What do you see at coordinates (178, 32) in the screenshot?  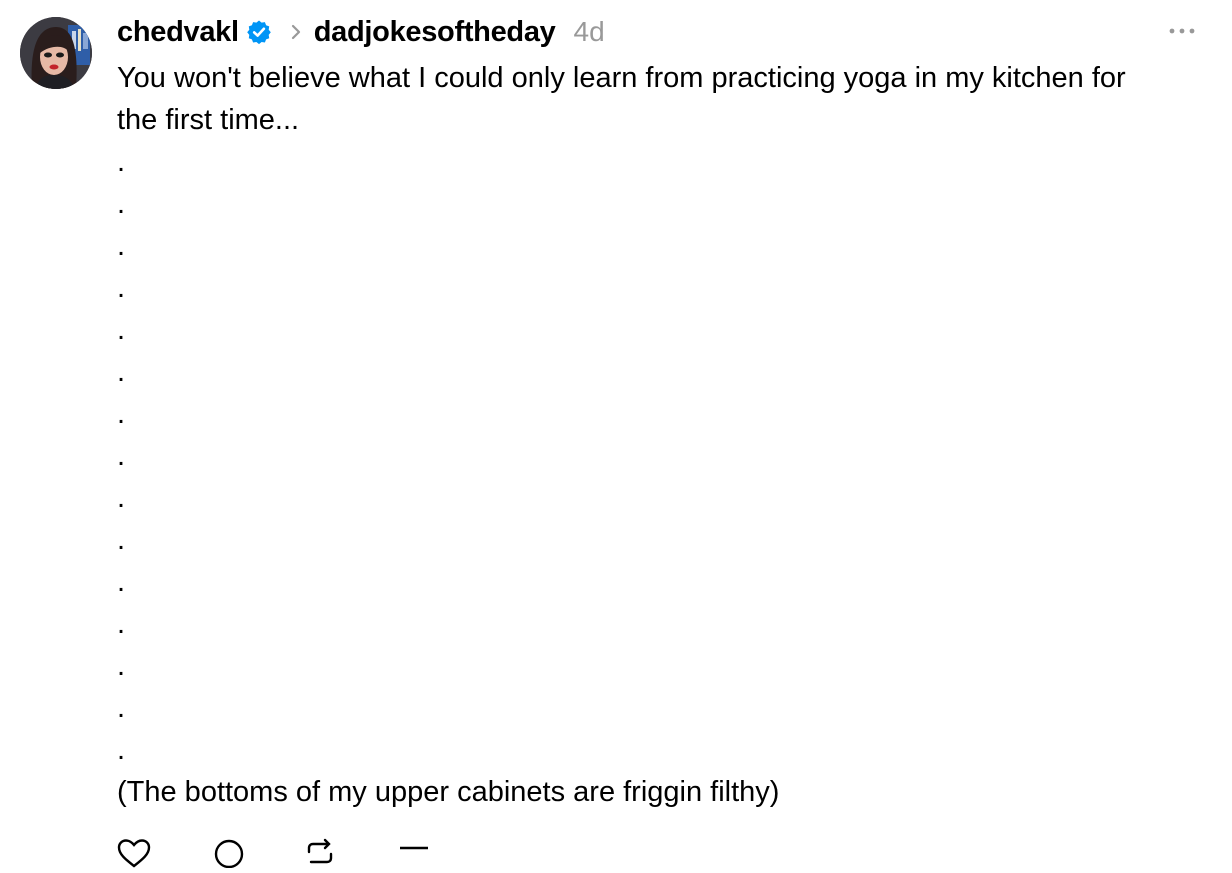 I see `author-username: chedvakl` at bounding box center [178, 32].